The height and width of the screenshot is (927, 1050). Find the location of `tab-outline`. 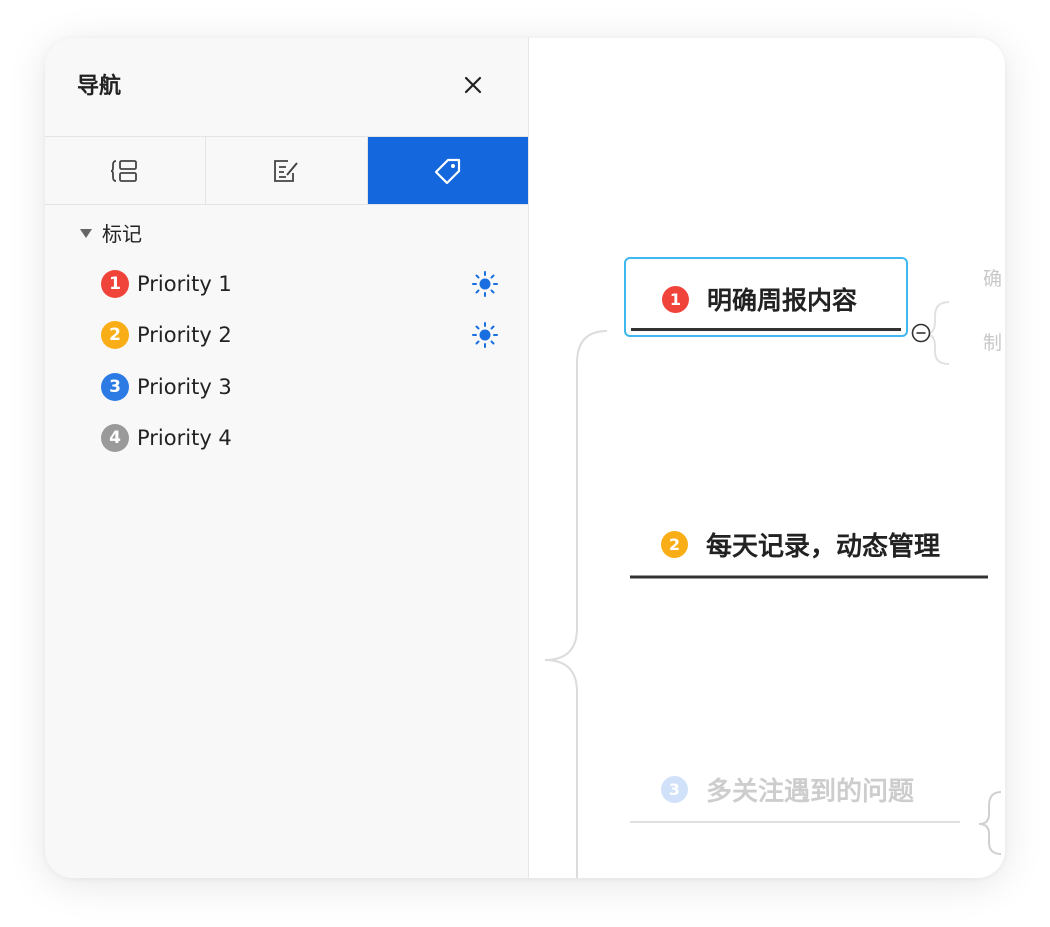

tab-outline is located at coordinates (126, 170).